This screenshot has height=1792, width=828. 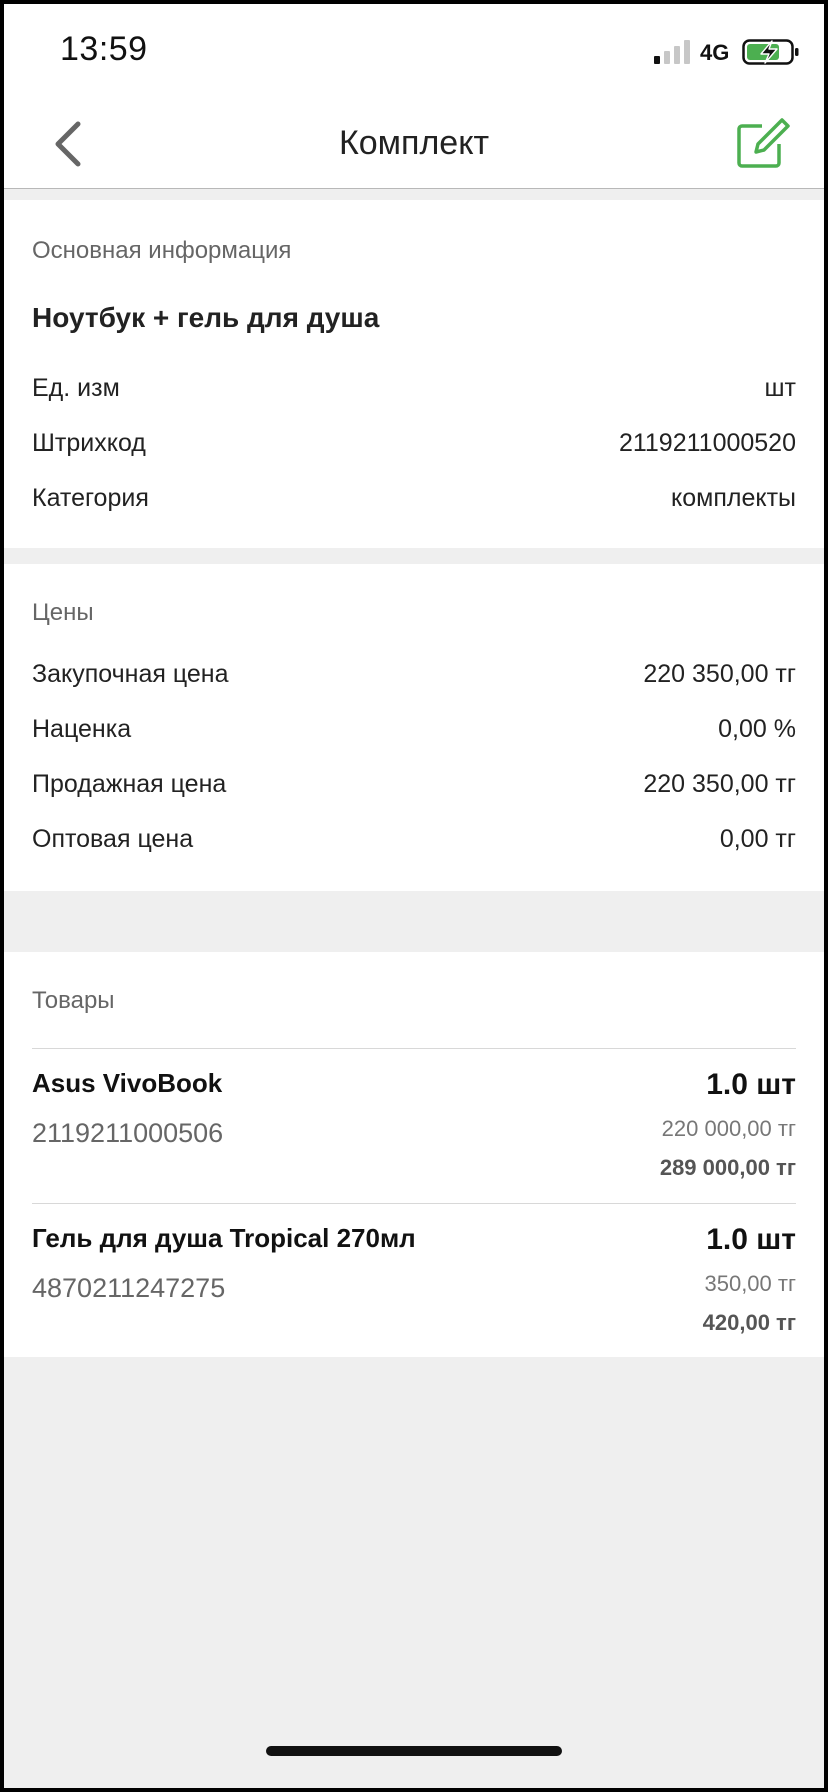 I want to click on info-label: Штрихкод, so click(x=89, y=443).